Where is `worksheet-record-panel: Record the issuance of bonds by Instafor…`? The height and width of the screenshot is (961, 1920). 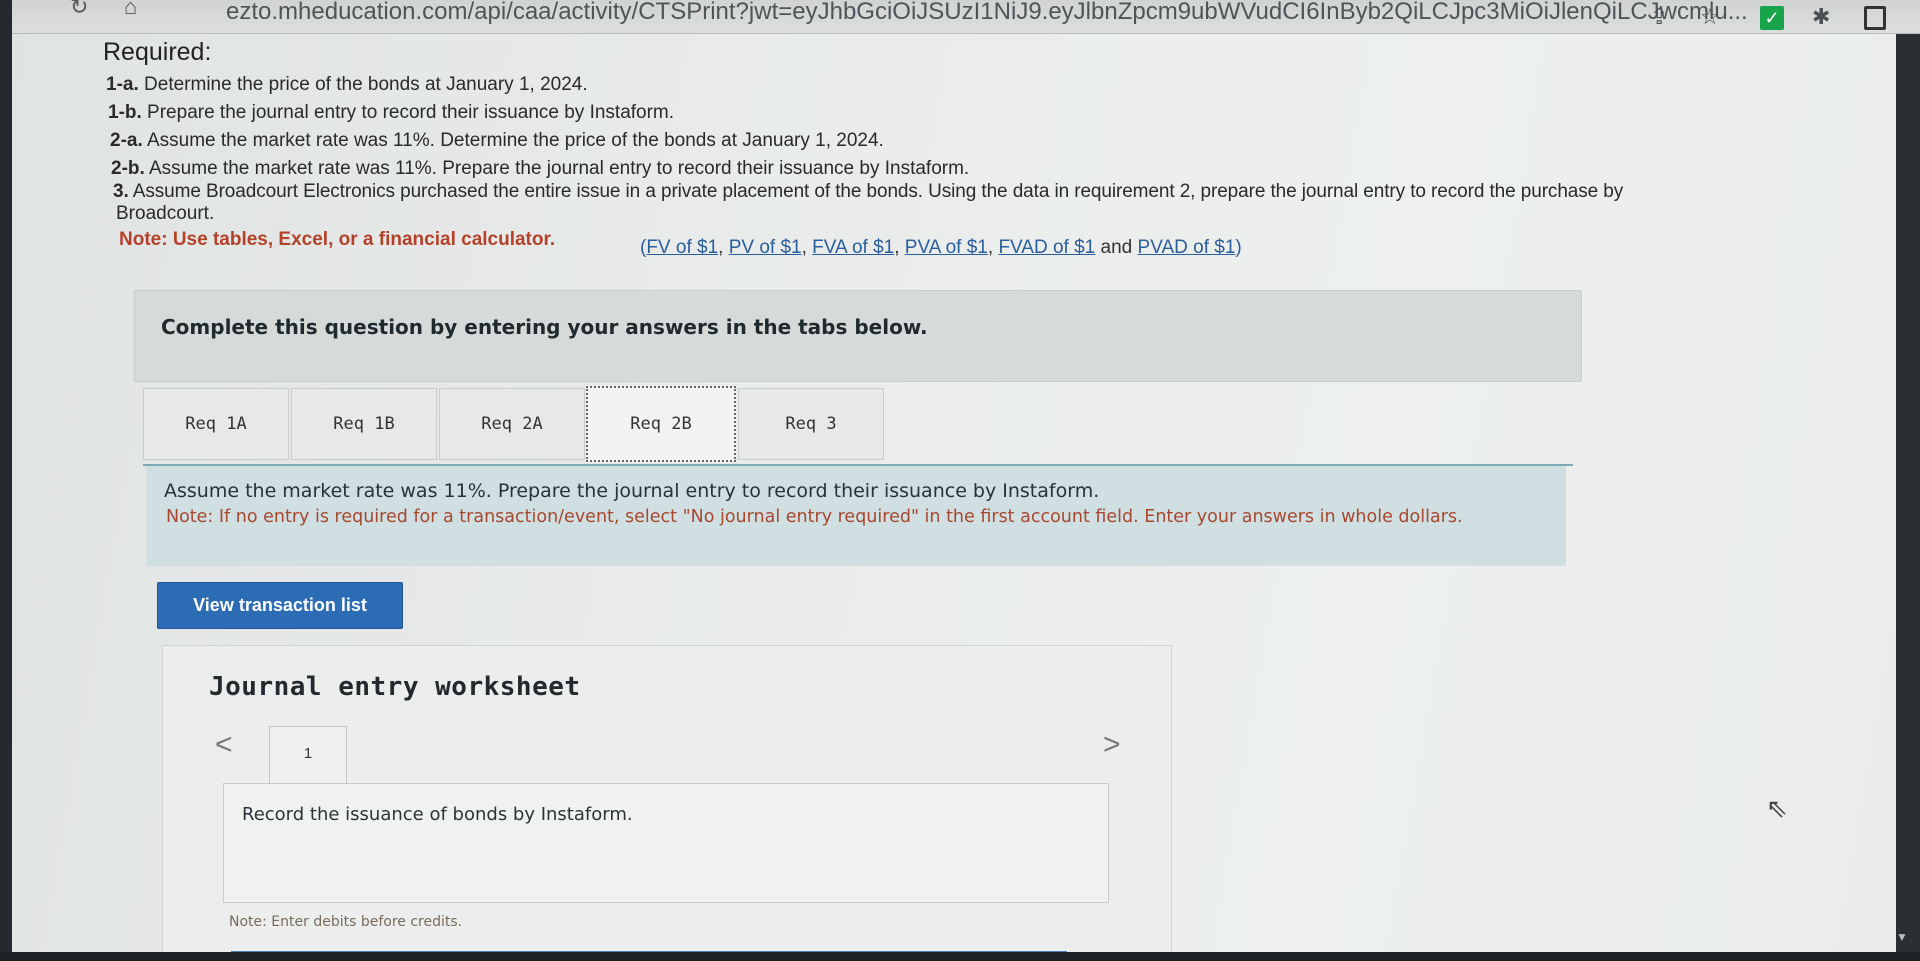
worksheet-record-panel: Record the issuance of bonds by Instafor… is located at coordinates (666, 843).